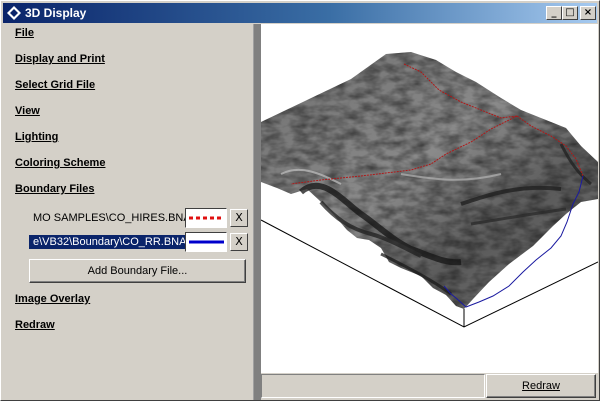  What do you see at coordinates (107, 218) in the screenshot?
I see `boundary-path: MO SAMPLES\CO_HIRES.BNA` at bounding box center [107, 218].